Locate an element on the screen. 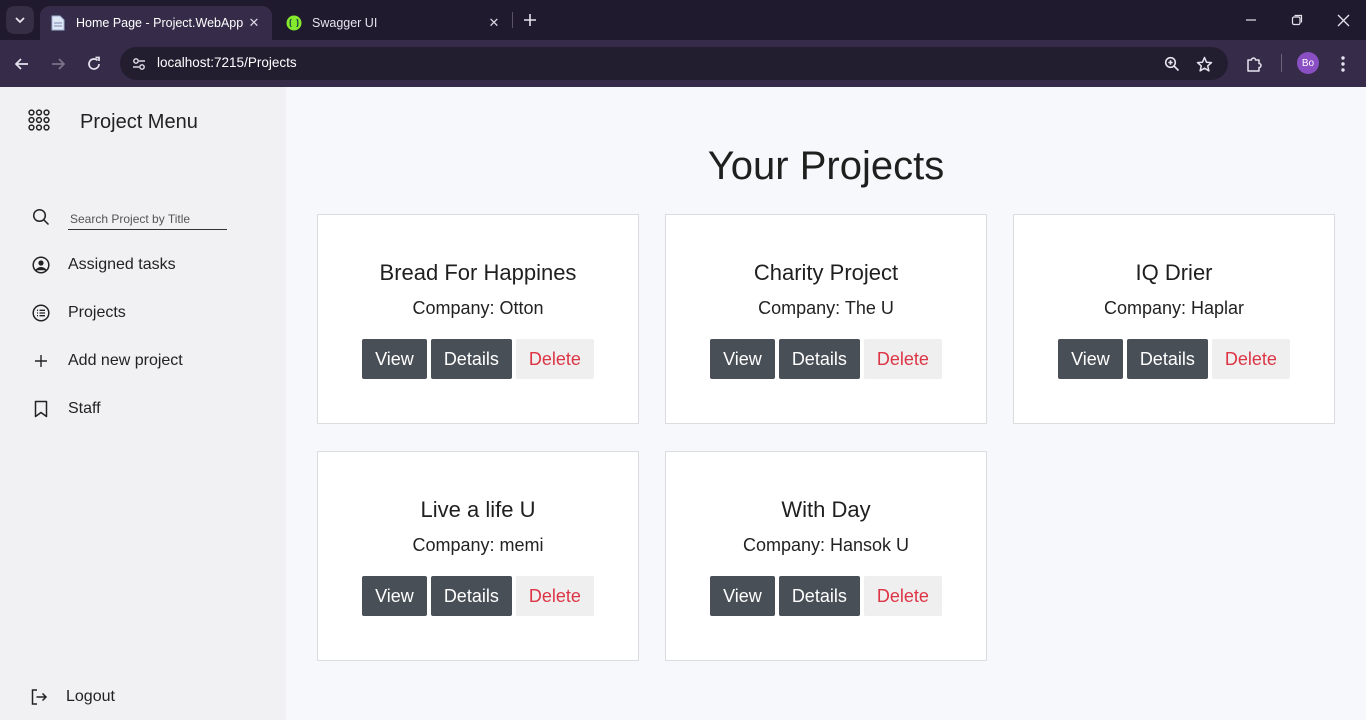 This screenshot has width=1366, height=720. bookmark-icon is located at coordinates (41, 409).